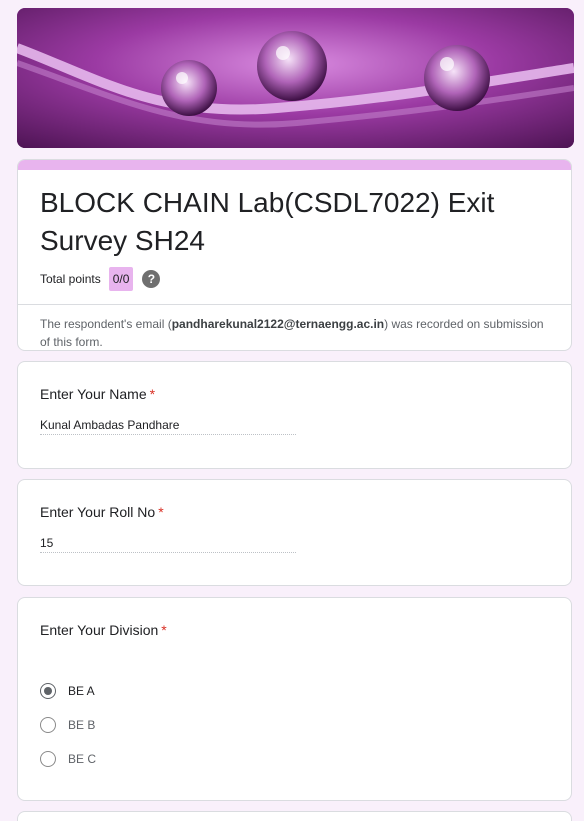 The width and height of the screenshot is (584, 821). I want to click on header-divider, so click(294, 304).